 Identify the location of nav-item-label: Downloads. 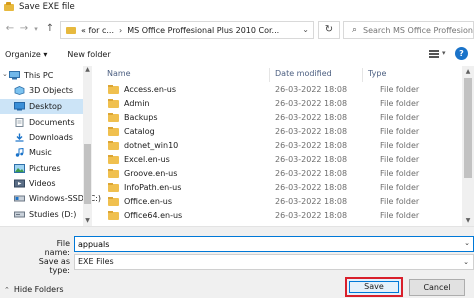
(51, 137).